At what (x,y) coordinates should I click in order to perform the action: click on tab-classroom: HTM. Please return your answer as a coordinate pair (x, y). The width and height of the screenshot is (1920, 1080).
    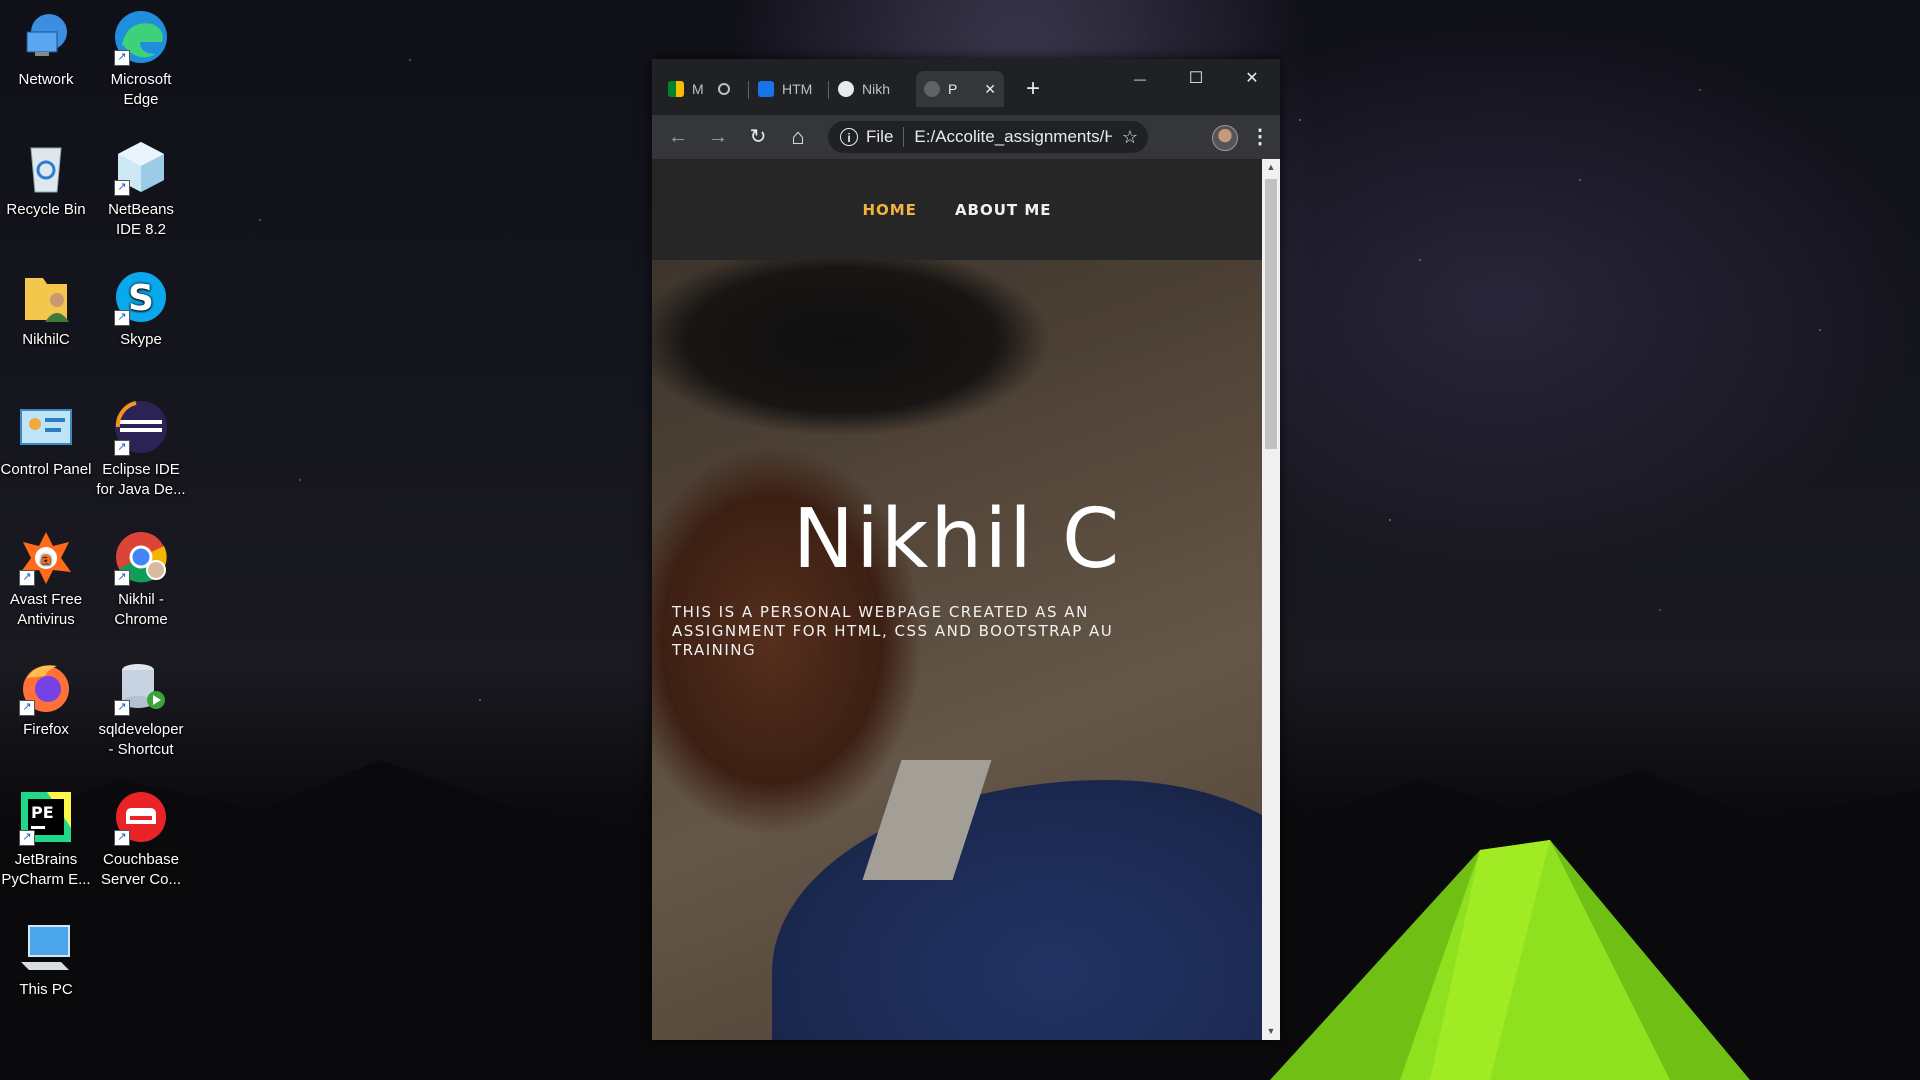
    Looking at the image, I should click on (788, 89).